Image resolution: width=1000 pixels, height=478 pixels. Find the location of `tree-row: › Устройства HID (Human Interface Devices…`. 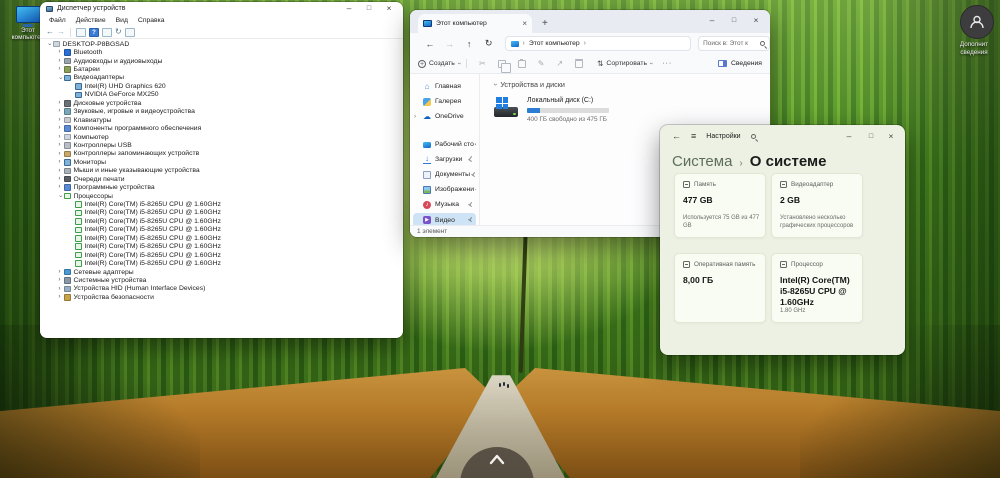

tree-row: › Устройства HID (Human Interface Devices… is located at coordinates (221, 289).